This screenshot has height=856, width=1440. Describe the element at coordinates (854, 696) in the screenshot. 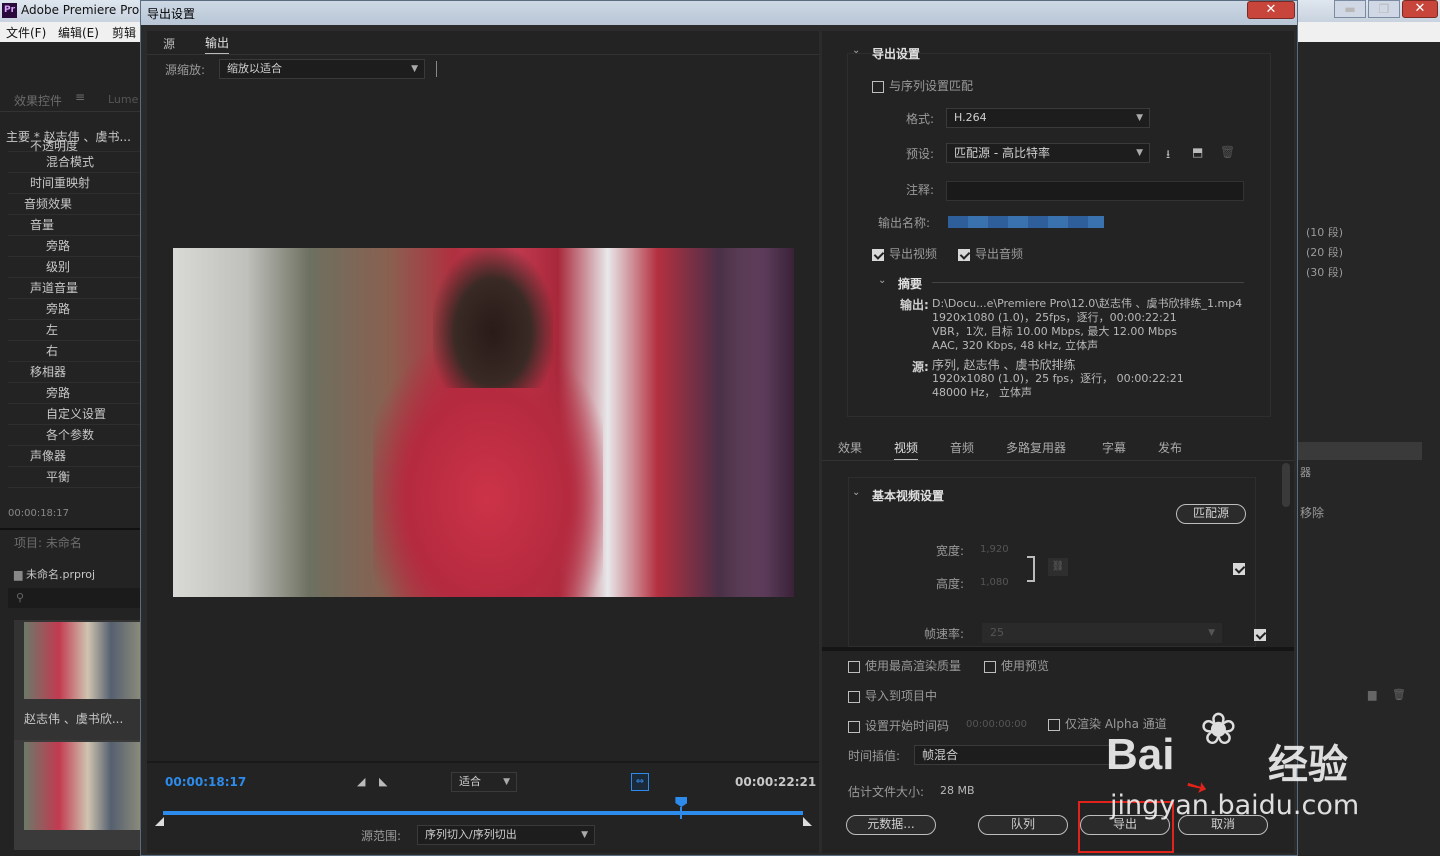

I see `import-project-checkbox` at that location.